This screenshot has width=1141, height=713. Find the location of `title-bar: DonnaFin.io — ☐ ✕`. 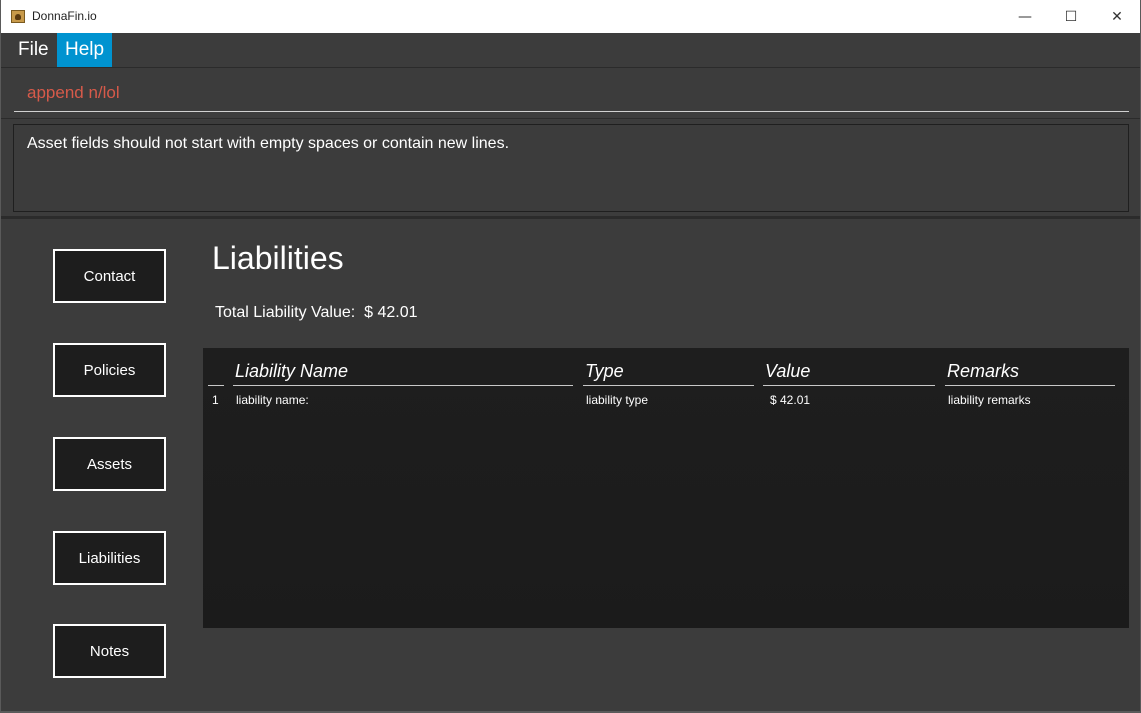

title-bar: DonnaFin.io — ☐ ✕ is located at coordinates (570, 17).